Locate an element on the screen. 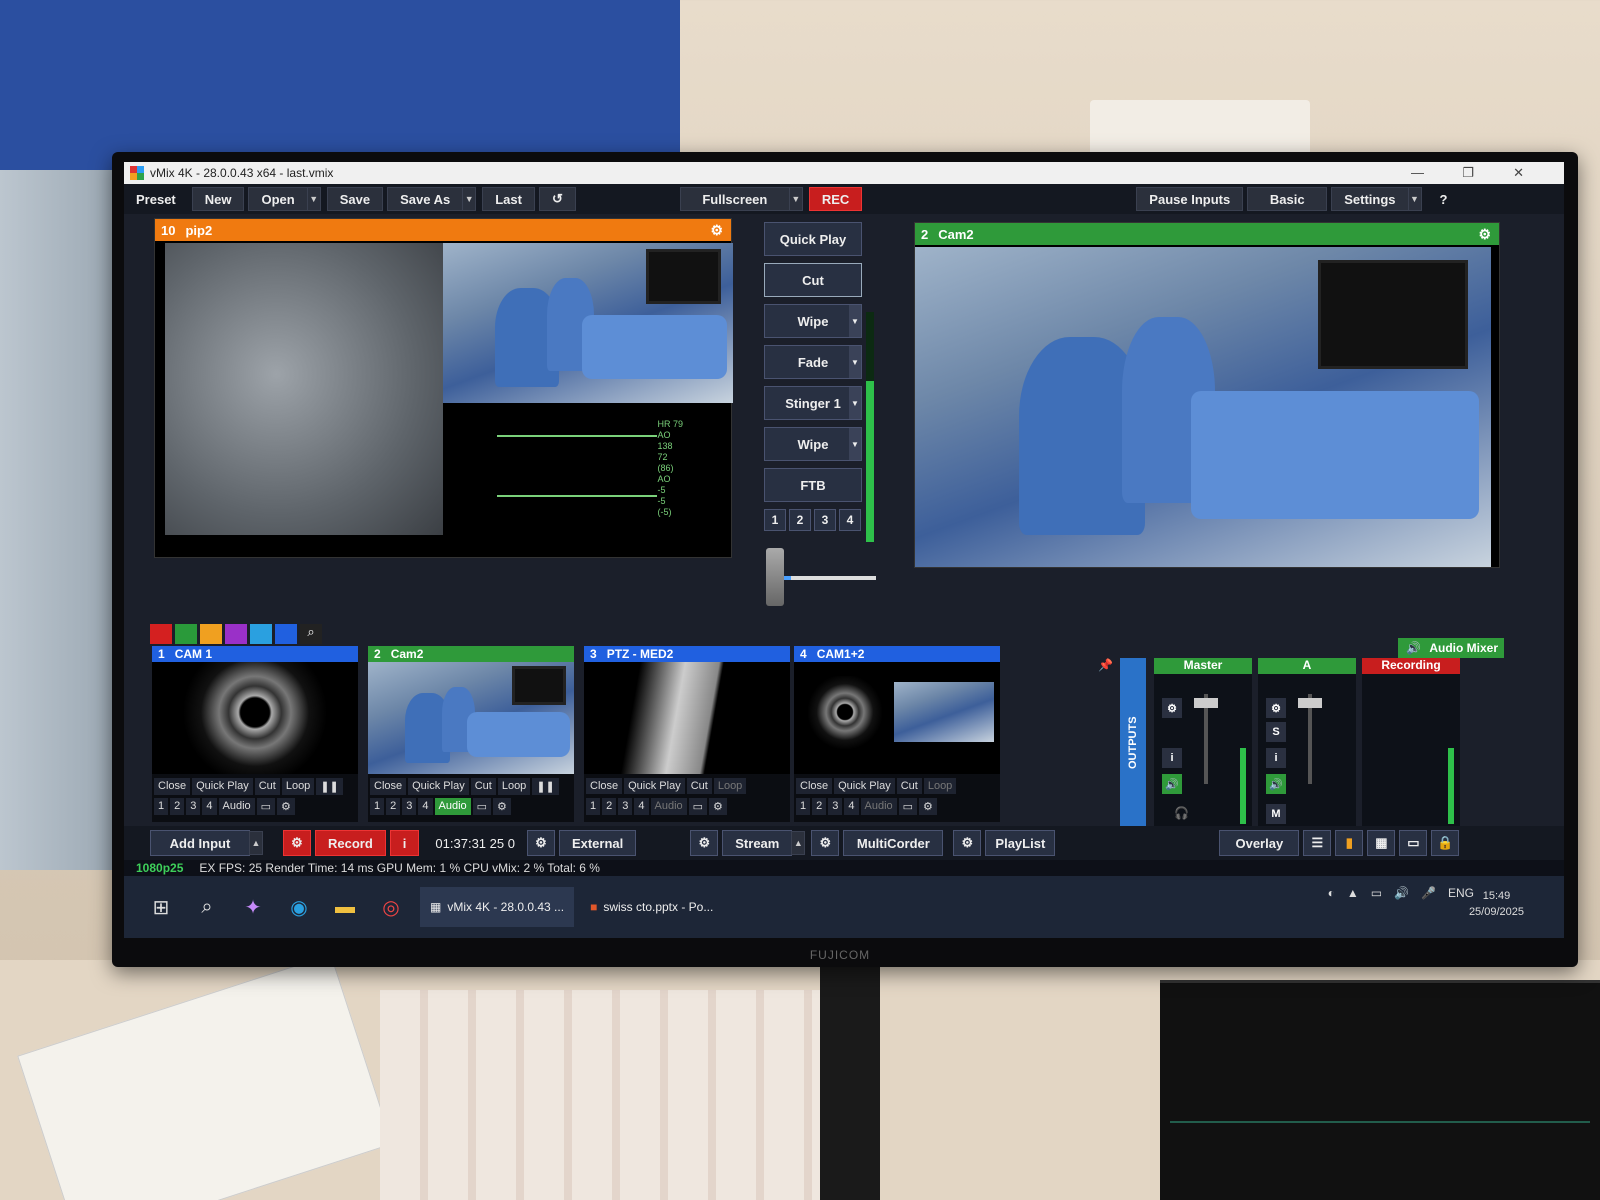  restore-icon: ❐ is located at coordinates (1468, 173).